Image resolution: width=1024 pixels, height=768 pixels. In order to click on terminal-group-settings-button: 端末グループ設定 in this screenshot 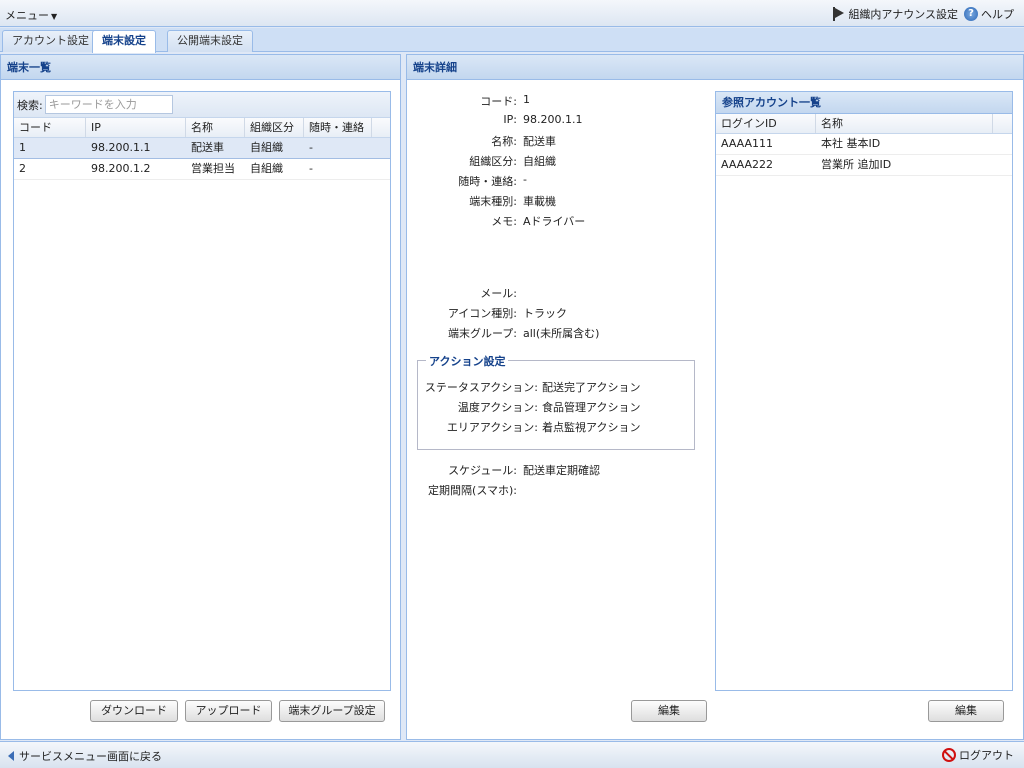, I will do `click(332, 711)`.